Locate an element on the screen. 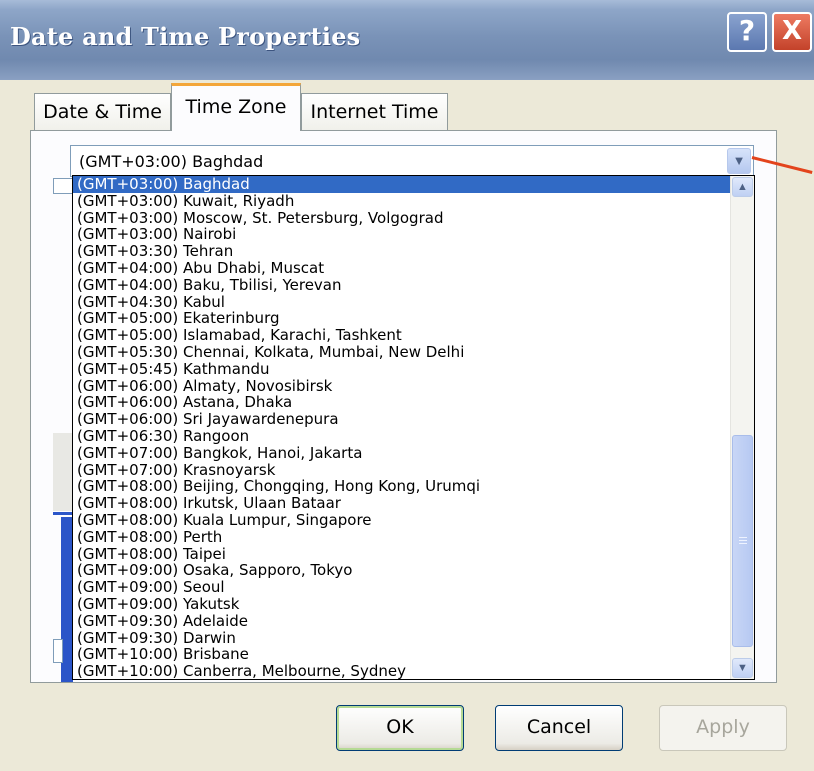 The height and width of the screenshot is (771, 814). time-zone-option: (GMT+05:00) Islamabad, Karachi, Tashkent is located at coordinates (401, 335).